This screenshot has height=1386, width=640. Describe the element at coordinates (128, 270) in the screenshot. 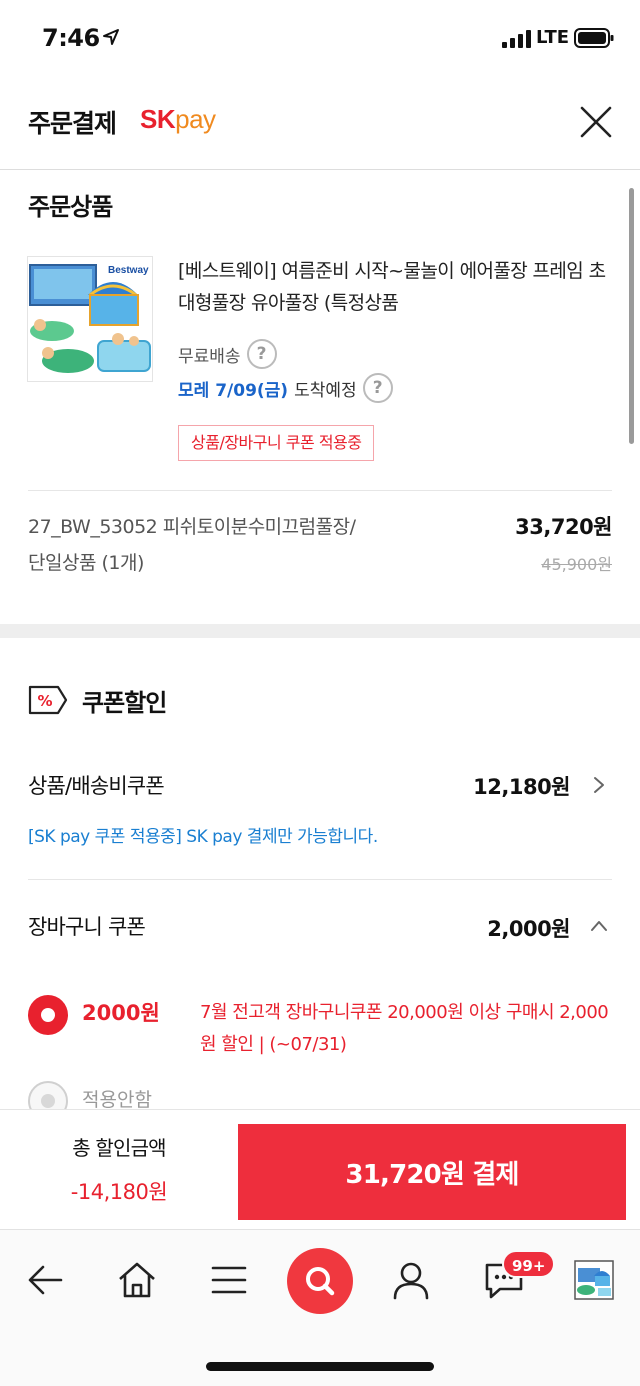

I see `thumb-brand-text: Bestway` at that location.